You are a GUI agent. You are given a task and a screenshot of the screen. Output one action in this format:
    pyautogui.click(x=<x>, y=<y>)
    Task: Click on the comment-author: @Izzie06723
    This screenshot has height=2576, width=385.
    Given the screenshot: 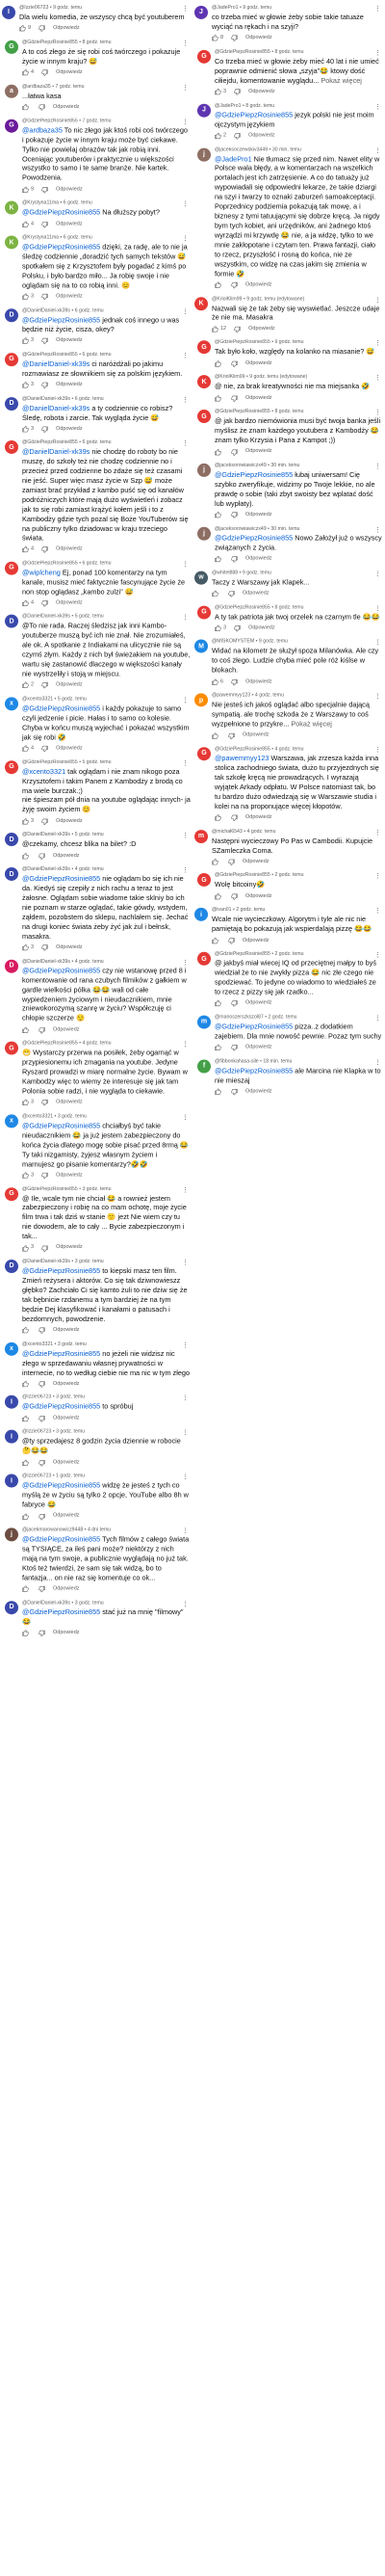 What is the action you would take?
    pyautogui.click(x=36, y=1397)
    